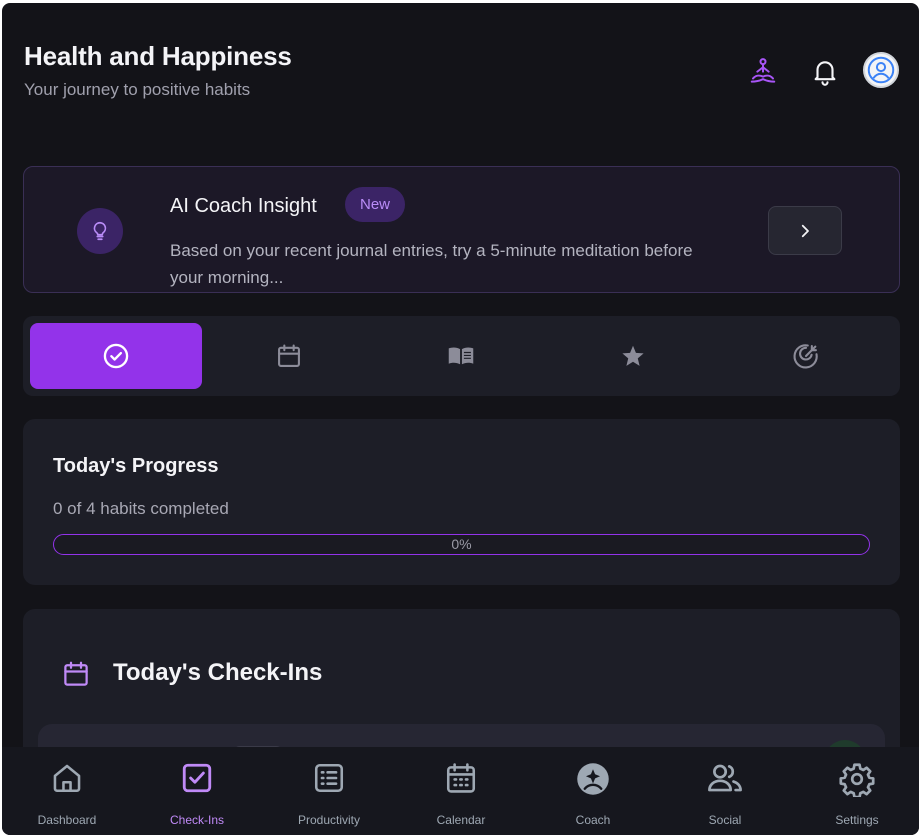  Describe the element at coordinates (855, 779) in the screenshot. I see `gear-icon` at that location.